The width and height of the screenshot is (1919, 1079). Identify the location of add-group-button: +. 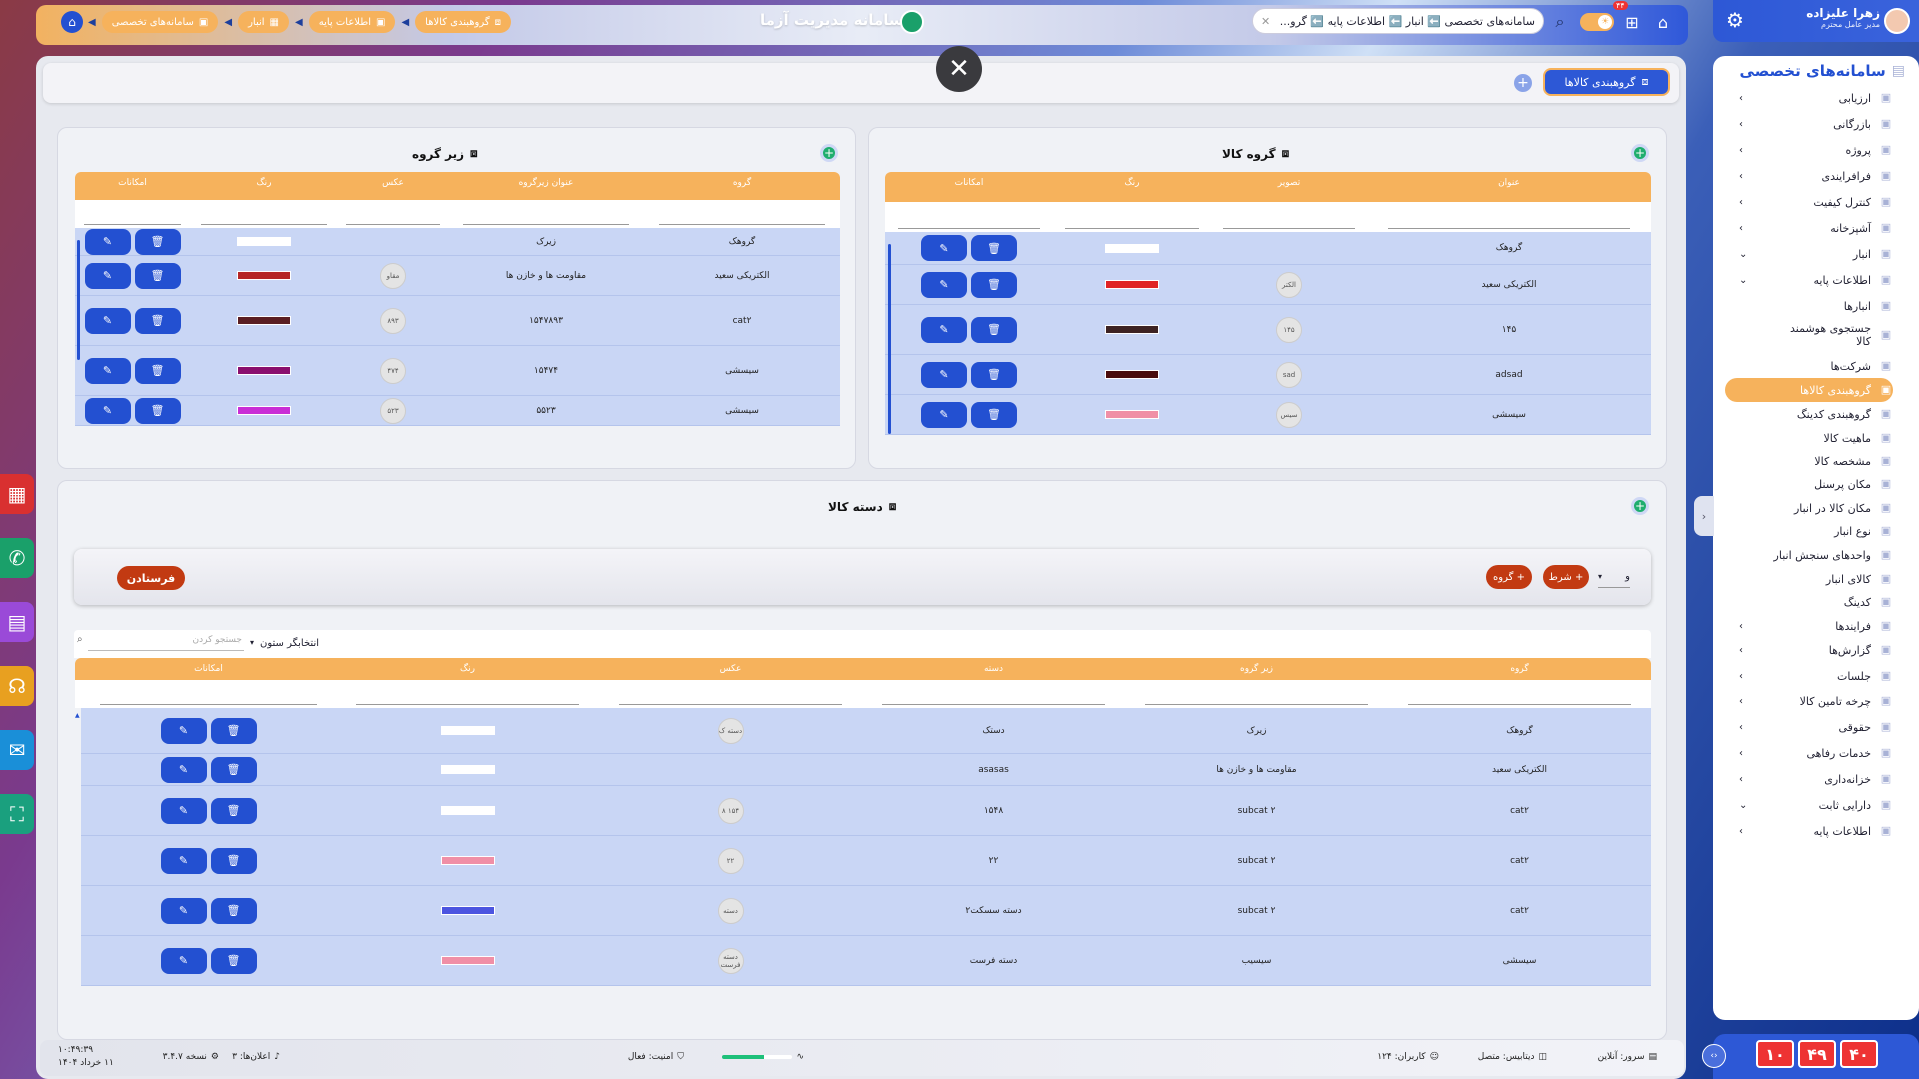
(1640, 153).